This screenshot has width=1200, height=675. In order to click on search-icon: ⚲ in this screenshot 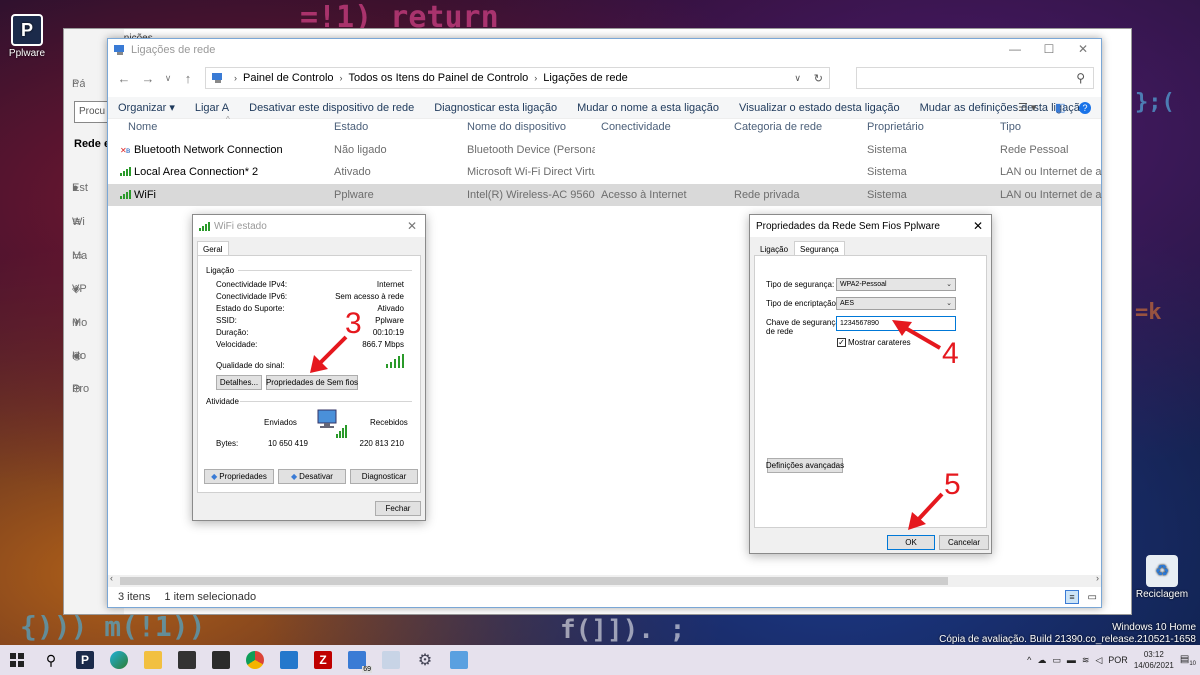, I will do `click(1080, 78)`.